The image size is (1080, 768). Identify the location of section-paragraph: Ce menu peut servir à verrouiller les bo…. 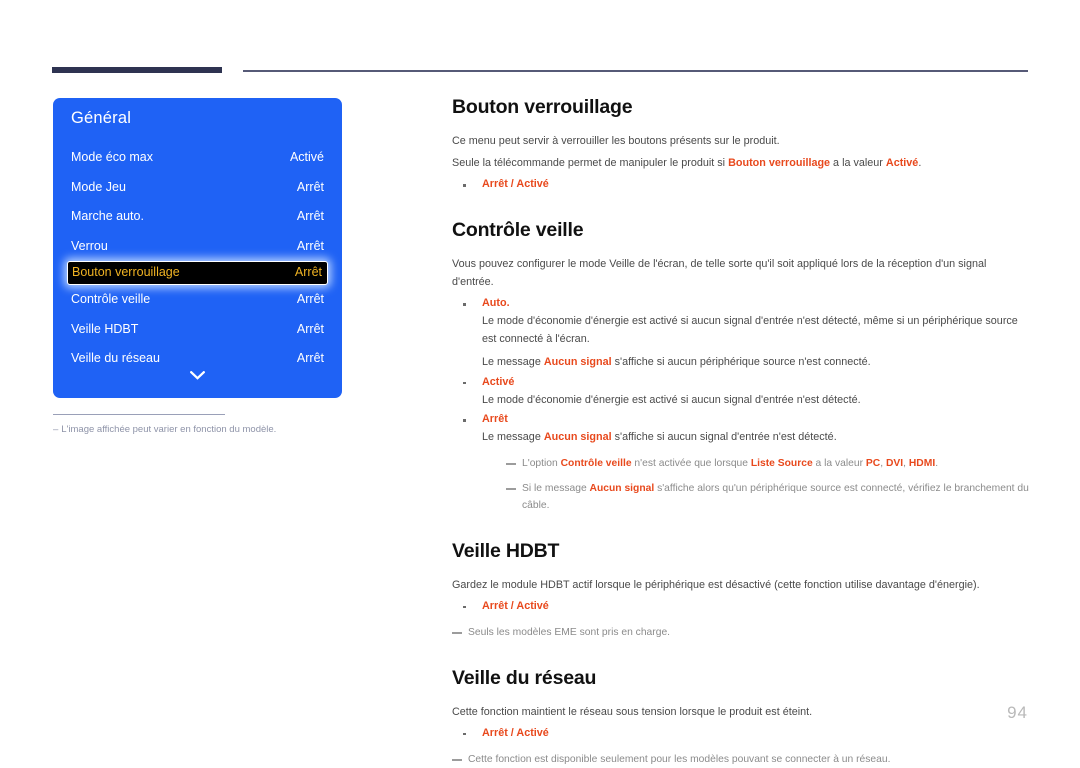
(616, 141).